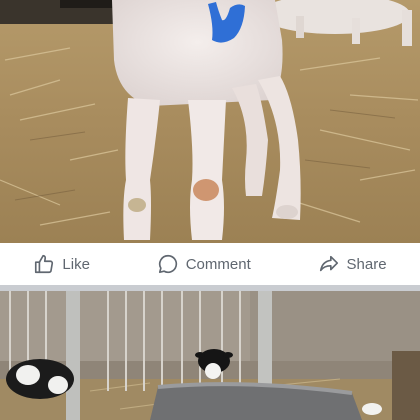 The height and width of the screenshot is (420, 420). What do you see at coordinates (218, 264) in the screenshot?
I see `comment-label: Comment` at bounding box center [218, 264].